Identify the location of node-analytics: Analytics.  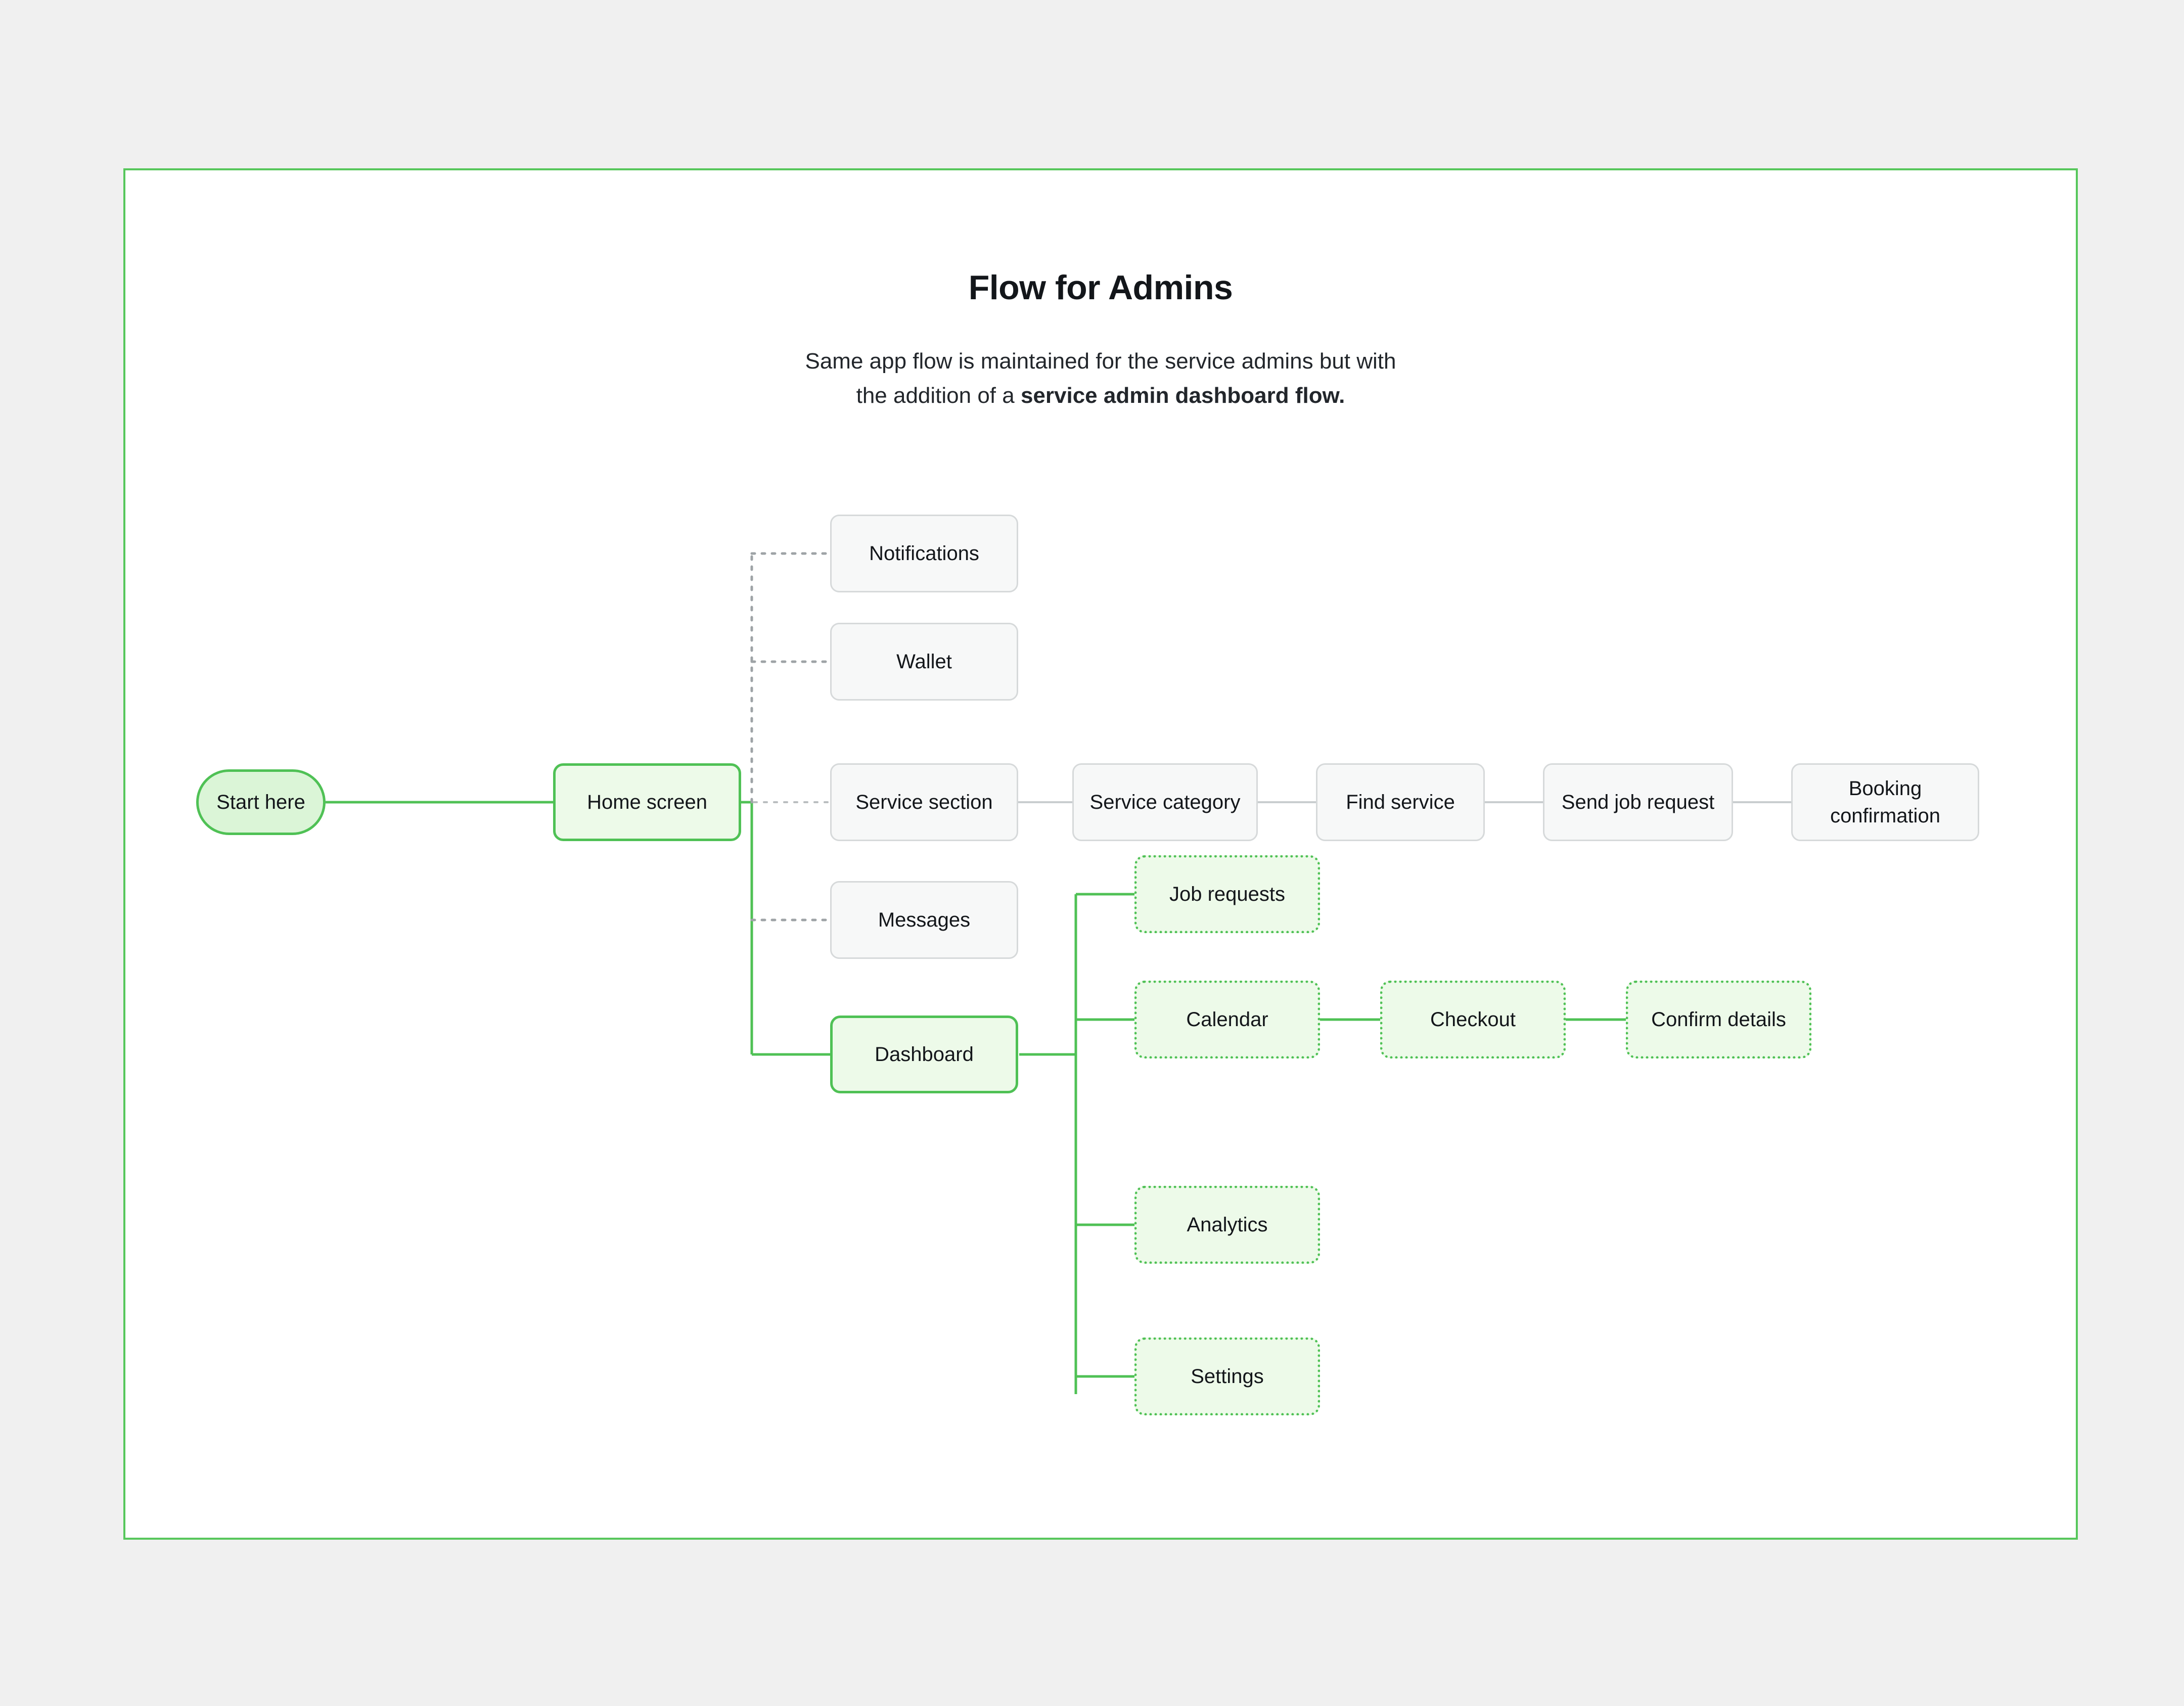
(1227, 1225).